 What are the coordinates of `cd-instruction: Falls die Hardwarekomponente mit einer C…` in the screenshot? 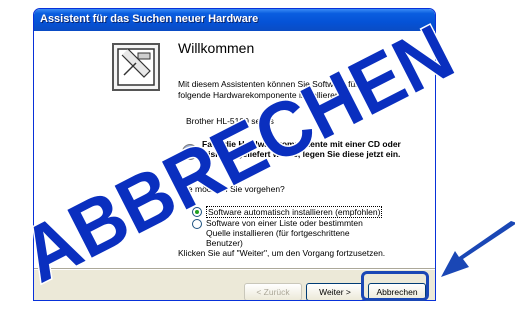 It's located at (301, 149).